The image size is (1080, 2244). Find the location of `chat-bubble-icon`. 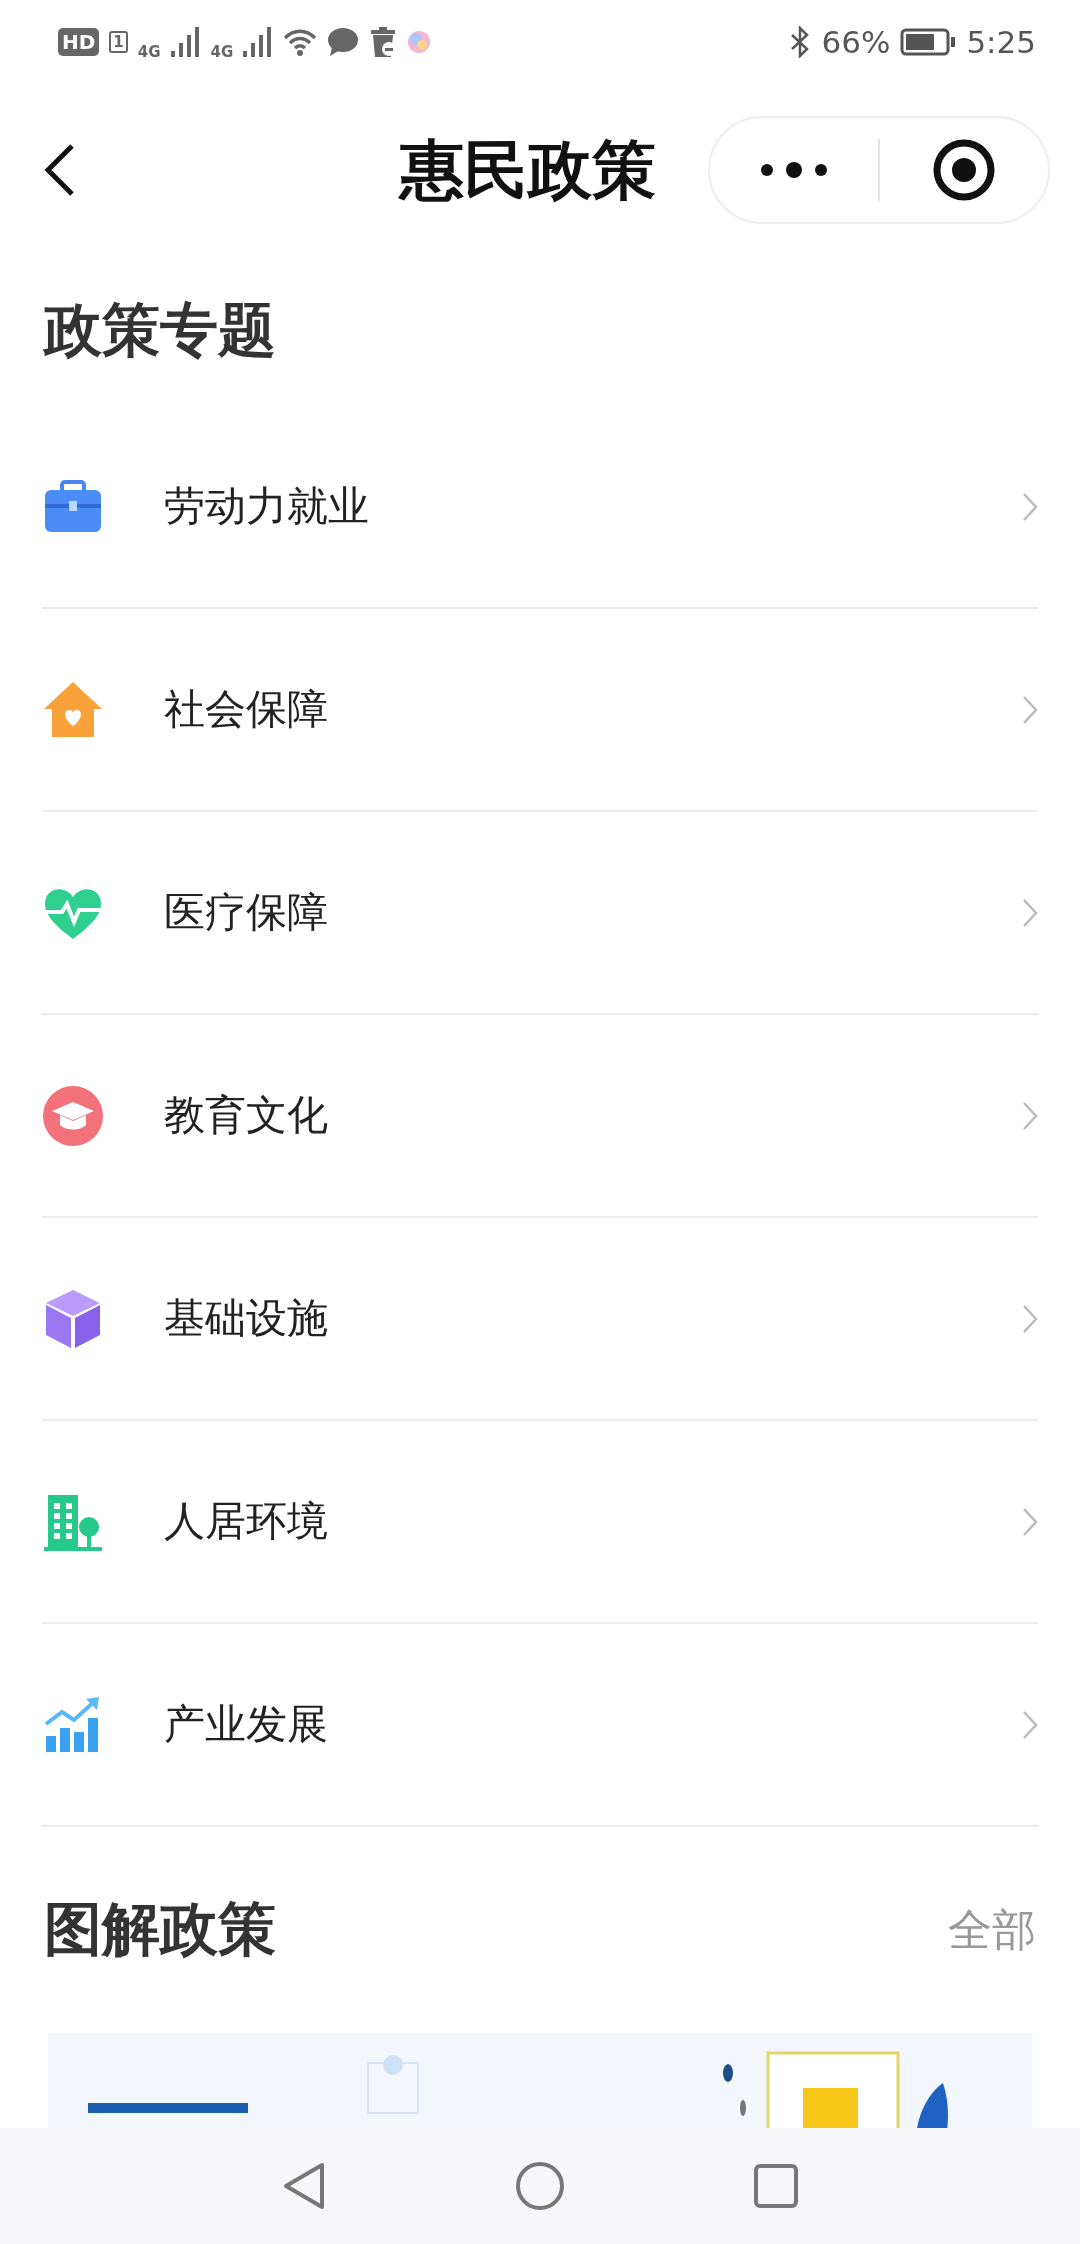

chat-bubble-icon is located at coordinates (343, 42).